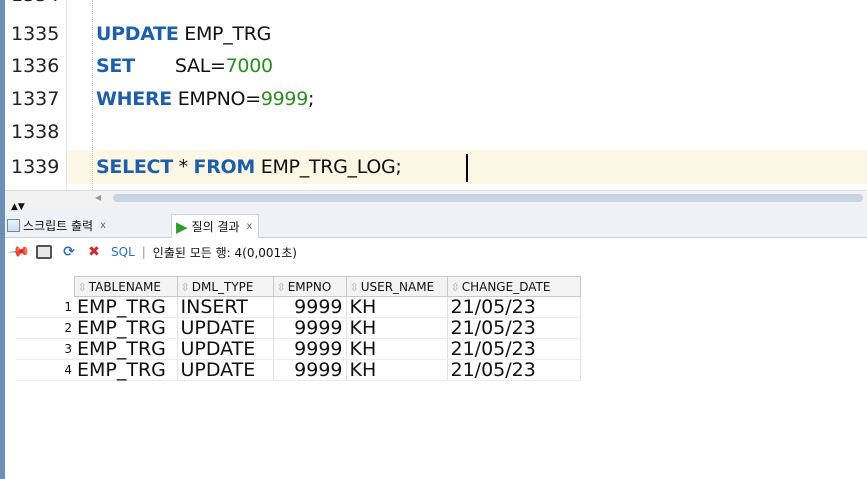 Image resolution: width=867 pixels, height=479 pixels. What do you see at coordinates (222, 286) in the screenshot?
I see `column-header-label: DML_TYPE` at bounding box center [222, 286].